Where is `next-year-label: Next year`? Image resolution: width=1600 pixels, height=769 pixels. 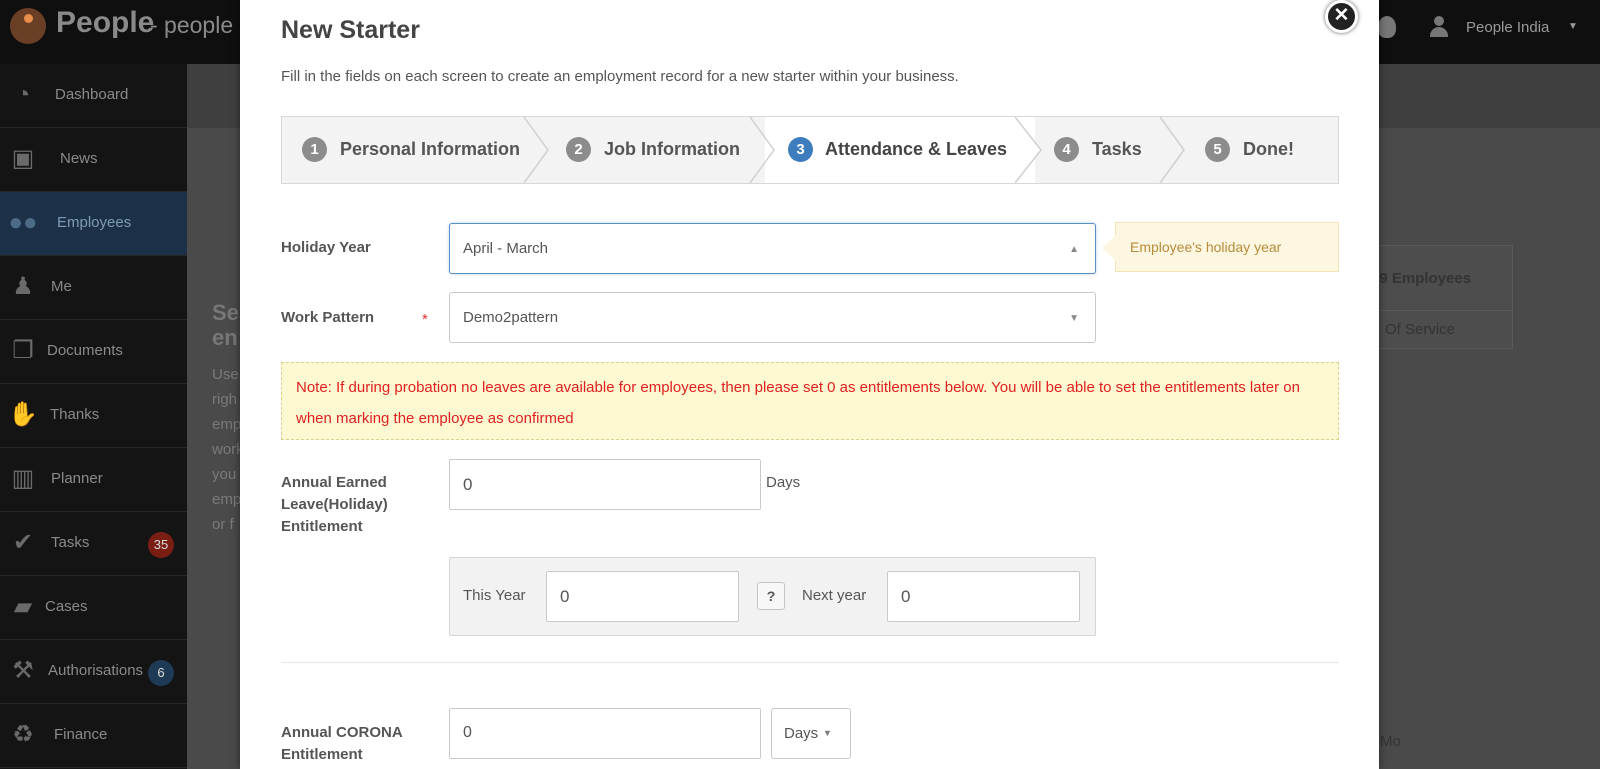 next-year-label: Next year is located at coordinates (834, 595).